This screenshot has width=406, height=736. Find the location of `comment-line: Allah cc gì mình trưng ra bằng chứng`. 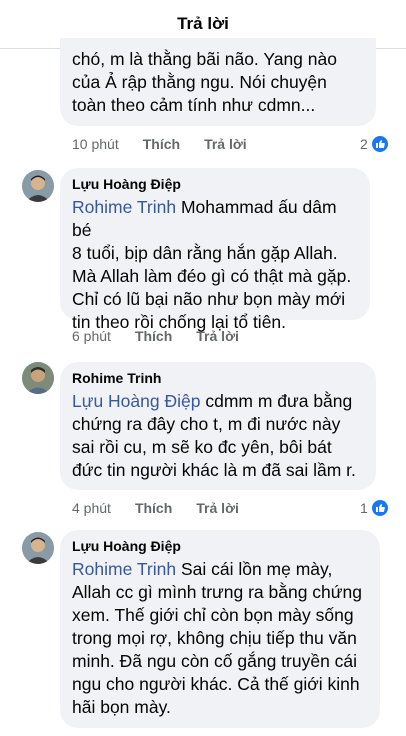

comment-line: Allah cc gì mình trưng ra bằng chứng is located at coordinates (217, 592).